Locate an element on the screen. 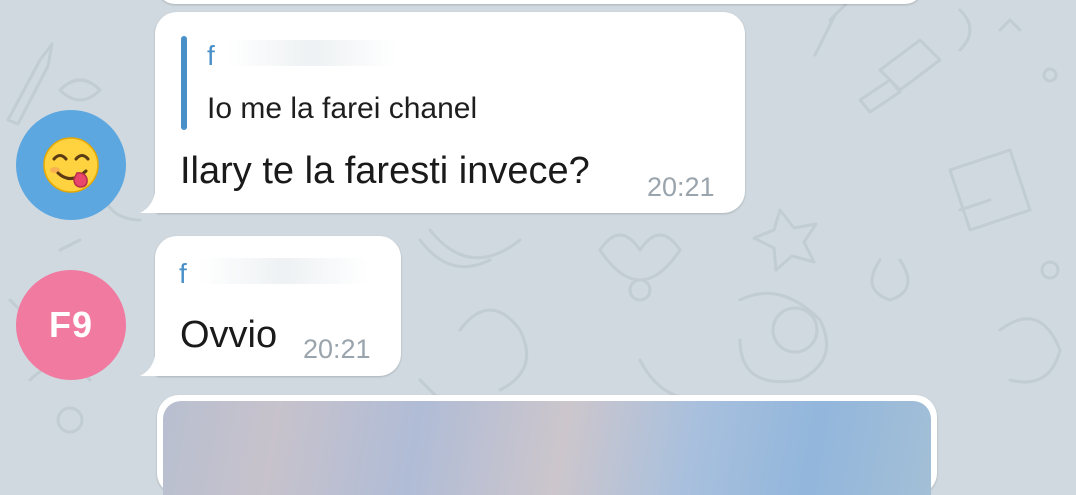  reply-quote-text: Io me la farei chanel is located at coordinates (342, 109).